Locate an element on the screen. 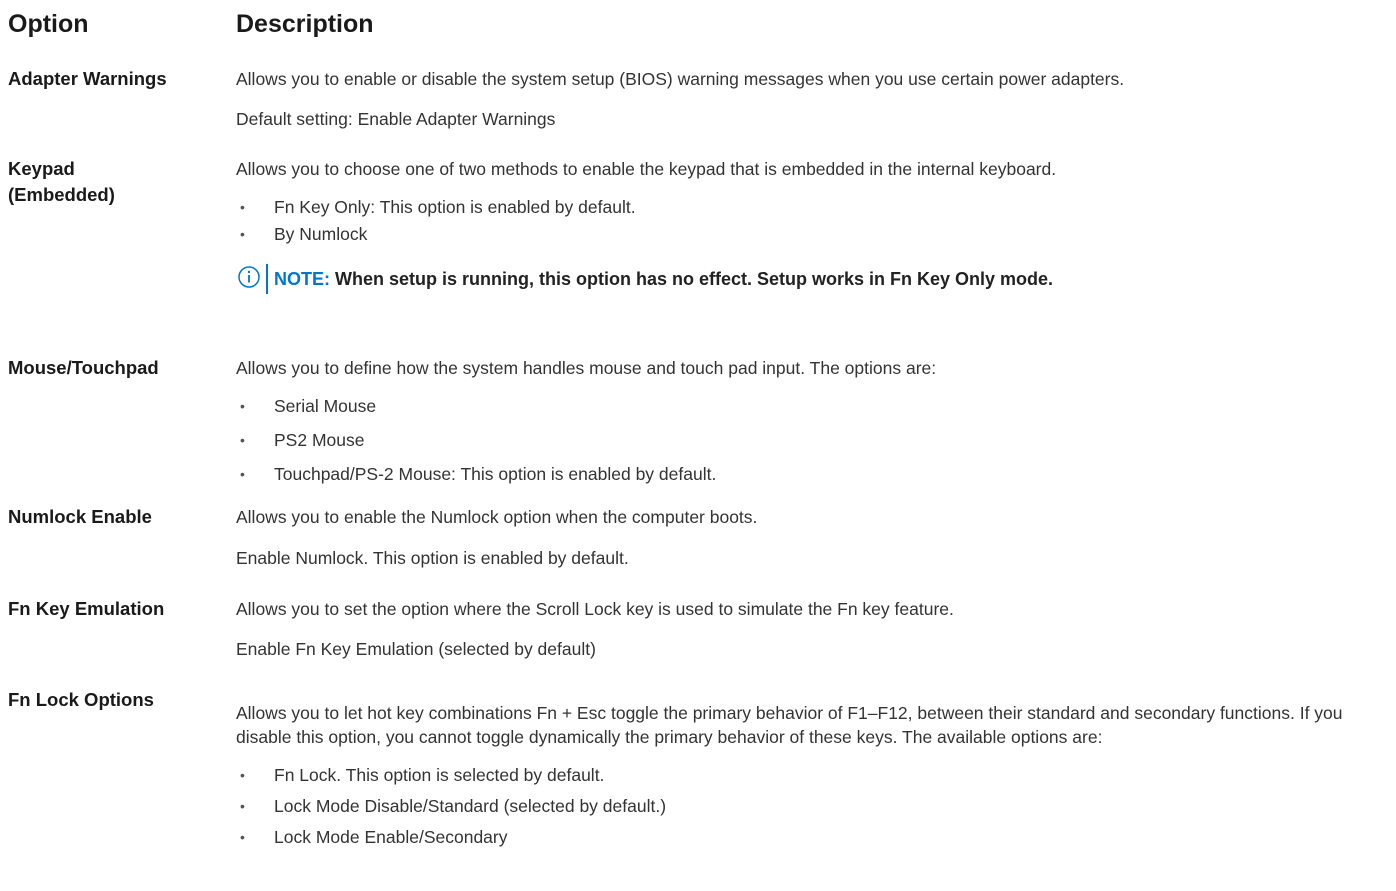 This screenshot has height=891, width=1396. option-name: Numlock Enable is located at coordinates (80, 516).